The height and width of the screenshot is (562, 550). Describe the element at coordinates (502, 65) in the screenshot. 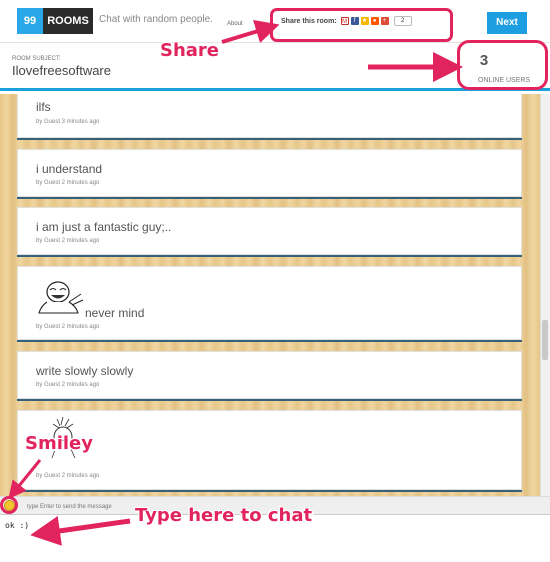

I see `online-users-highlight` at that location.